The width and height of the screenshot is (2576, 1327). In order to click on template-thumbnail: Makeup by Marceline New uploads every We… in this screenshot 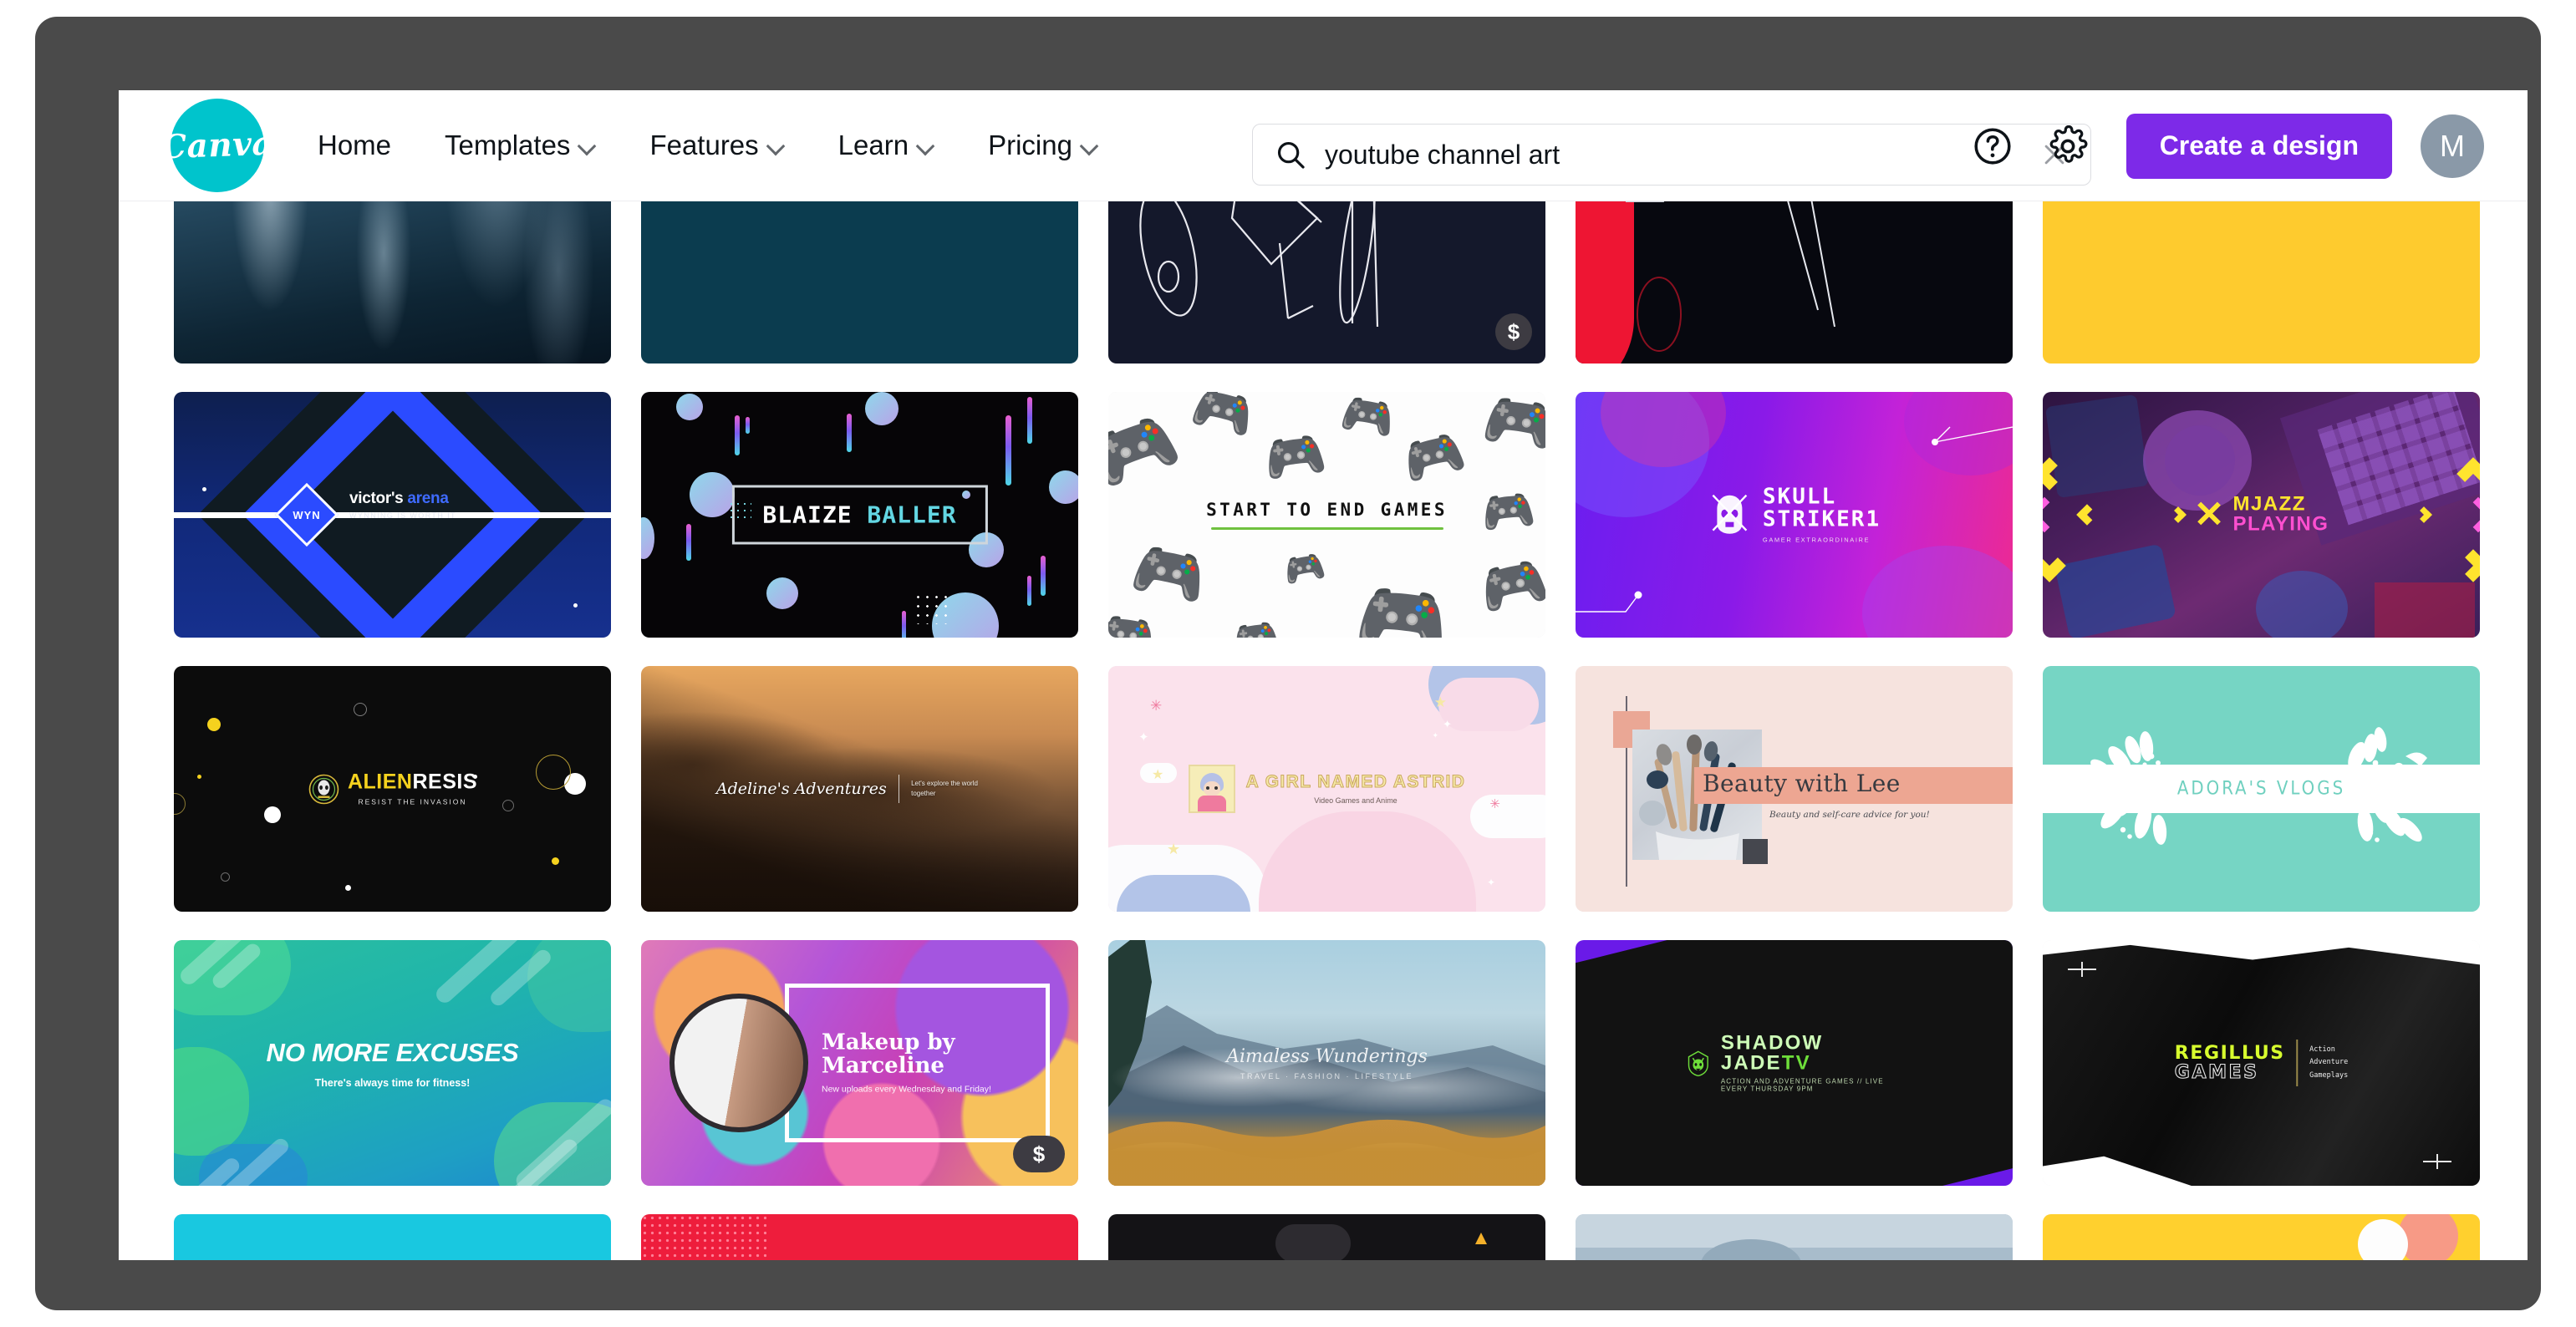, I will do `click(859, 1063)`.